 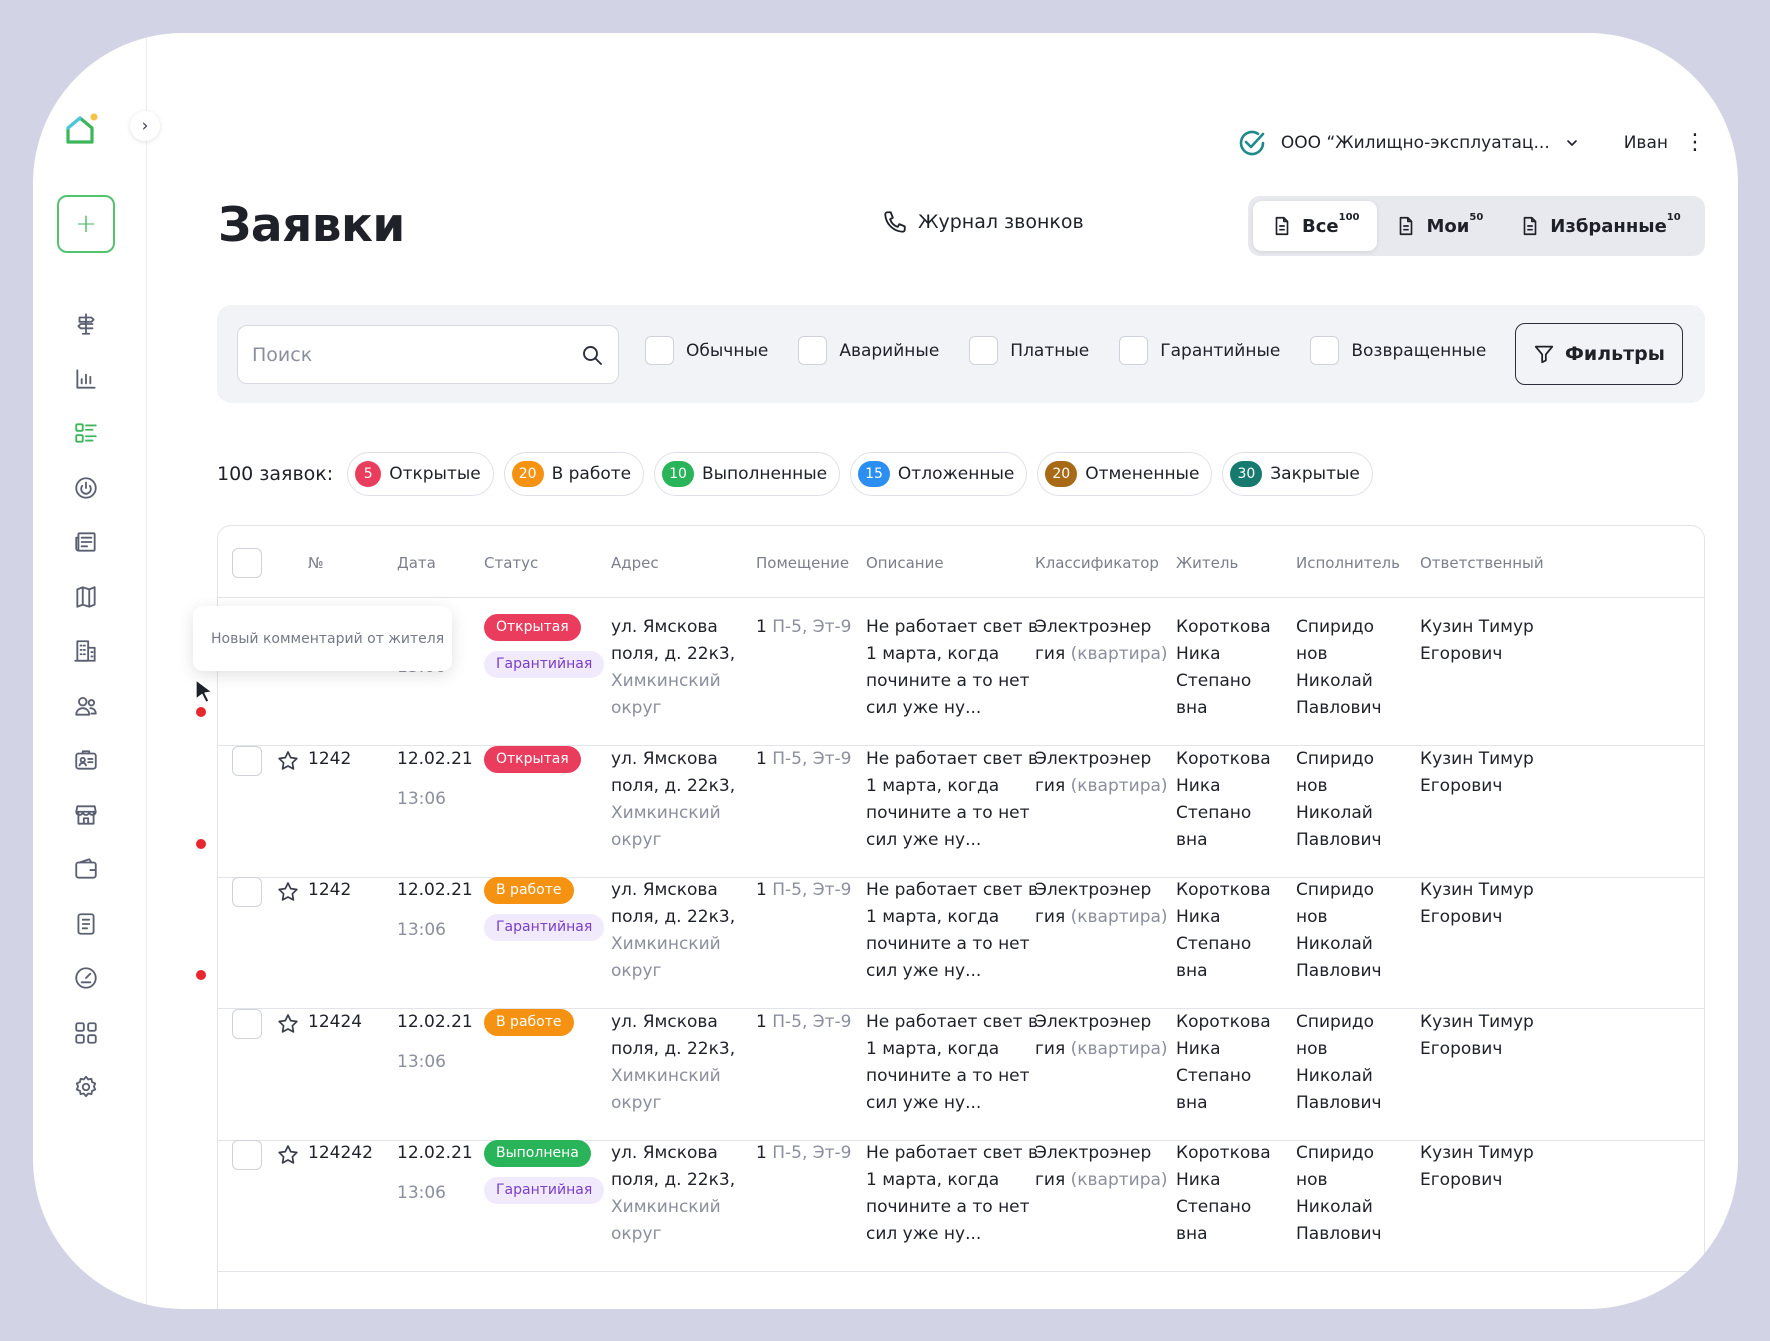 I want to click on nav-item-news, so click(x=86, y=542).